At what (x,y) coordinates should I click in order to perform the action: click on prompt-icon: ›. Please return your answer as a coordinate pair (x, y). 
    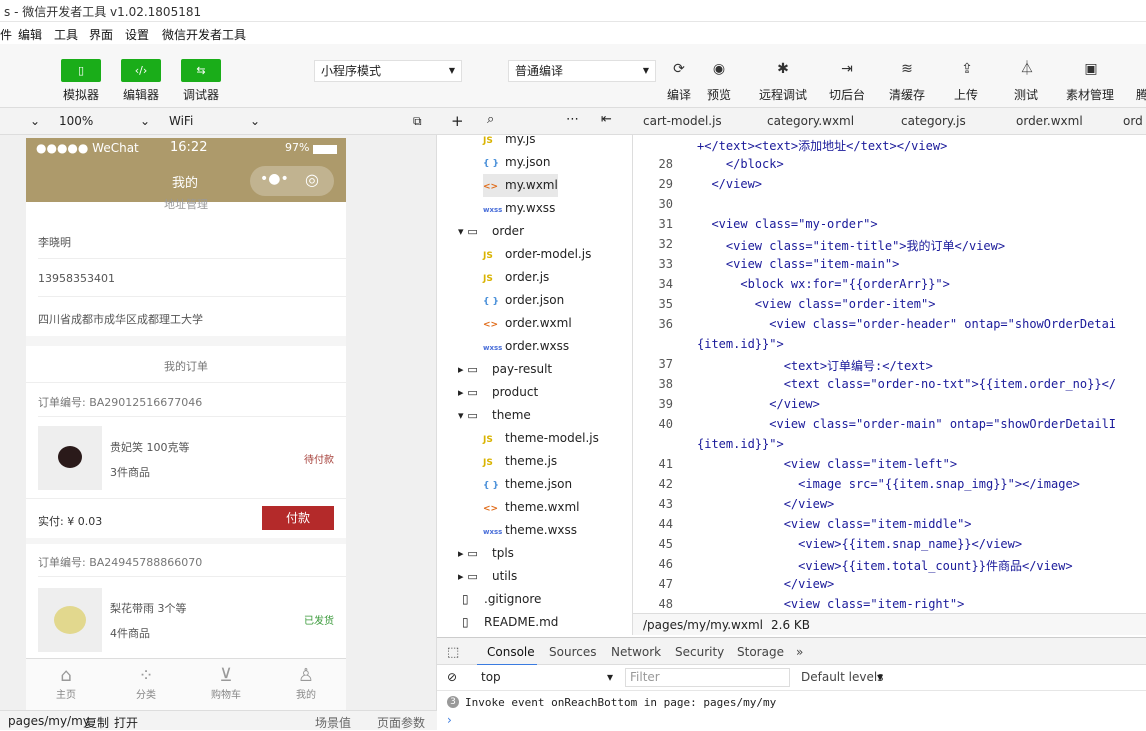
    Looking at the image, I should click on (449, 720).